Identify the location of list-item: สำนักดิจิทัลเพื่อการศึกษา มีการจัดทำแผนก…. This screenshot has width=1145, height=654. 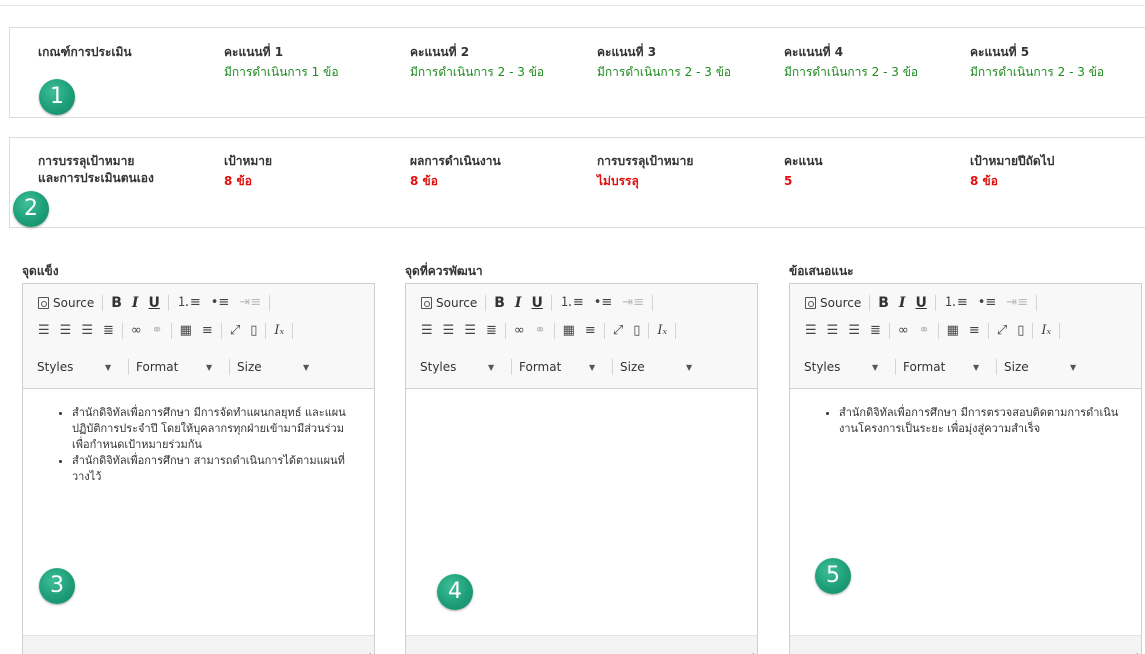
(212, 429).